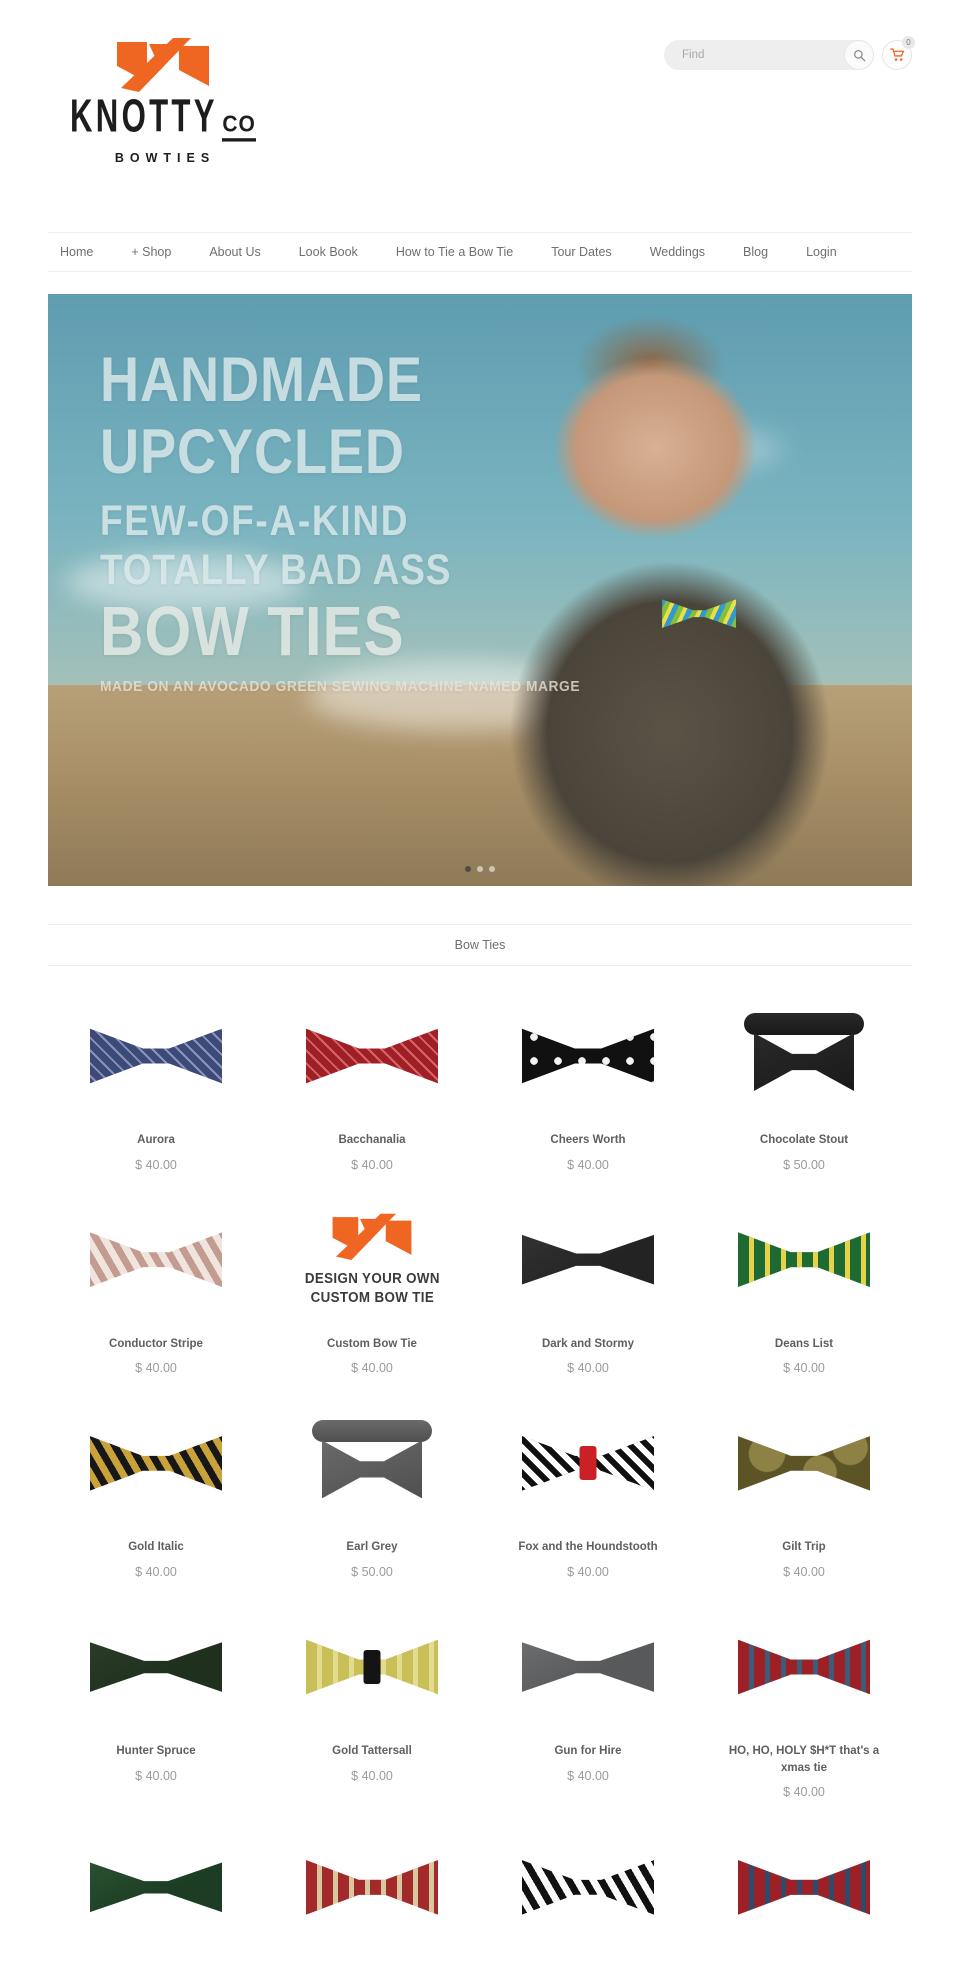 Image resolution: width=960 pixels, height=1979 pixels. What do you see at coordinates (699, 613) in the screenshot?
I see `hero-model-bowtie` at bounding box center [699, 613].